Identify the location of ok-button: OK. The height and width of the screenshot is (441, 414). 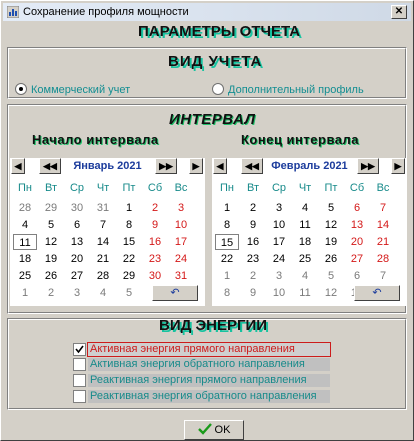
(214, 430).